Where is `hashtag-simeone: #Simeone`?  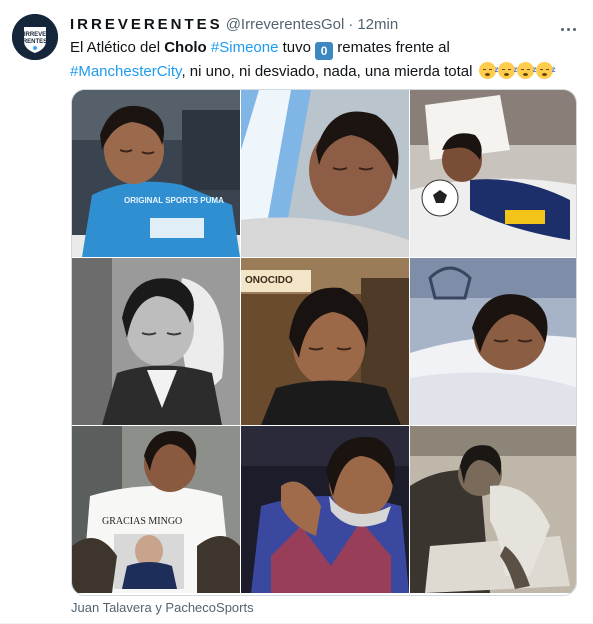
hashtag-simeone: #Simeone is located at coordinates (245, 47).